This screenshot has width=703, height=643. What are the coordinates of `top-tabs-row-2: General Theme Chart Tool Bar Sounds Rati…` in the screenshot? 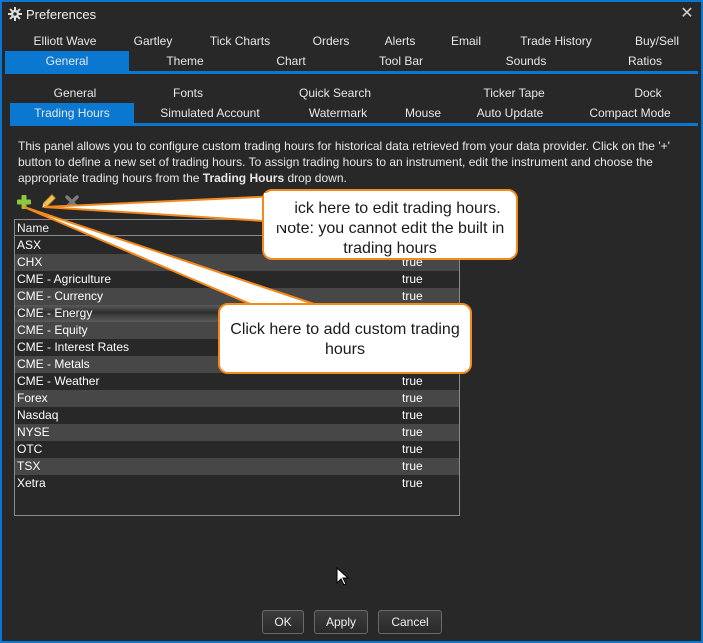 It's located at (351, 61).